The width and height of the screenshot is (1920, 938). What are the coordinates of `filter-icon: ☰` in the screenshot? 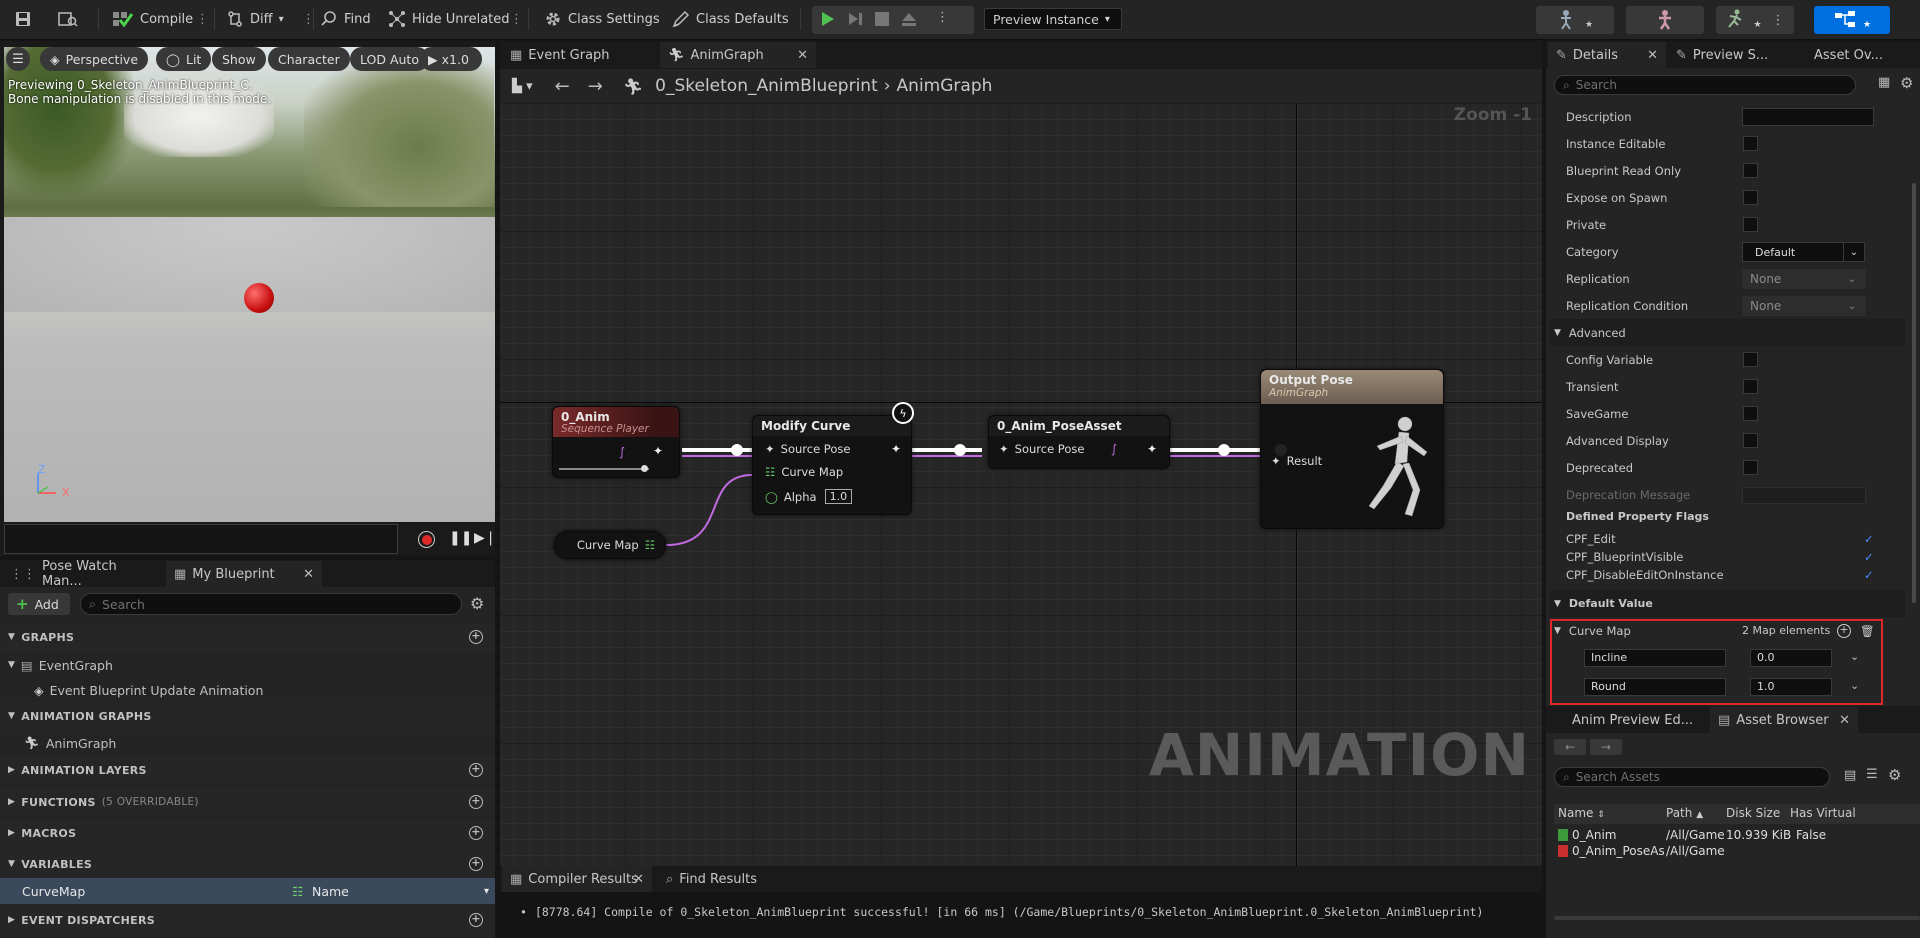 It's located at (1872, 774).